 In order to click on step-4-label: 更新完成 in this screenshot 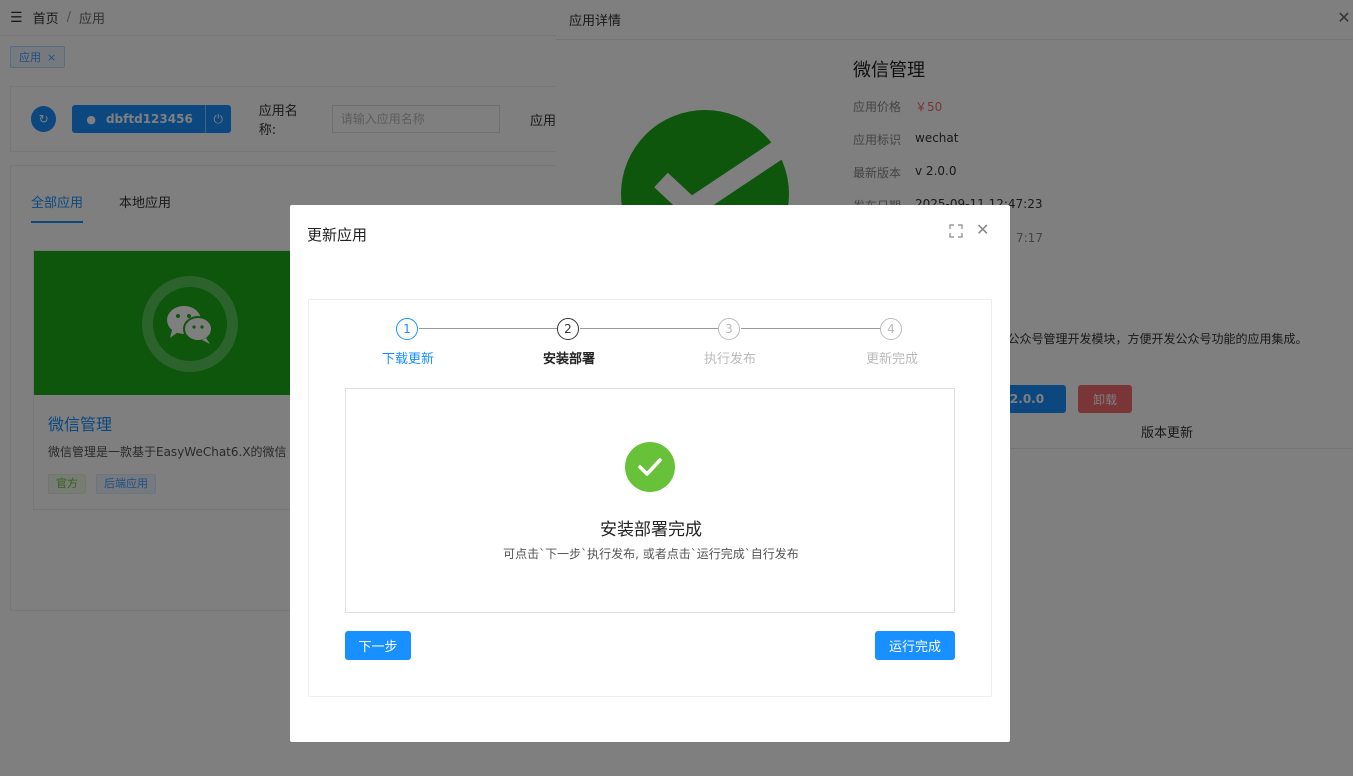, I will do `click(892, 359)`.